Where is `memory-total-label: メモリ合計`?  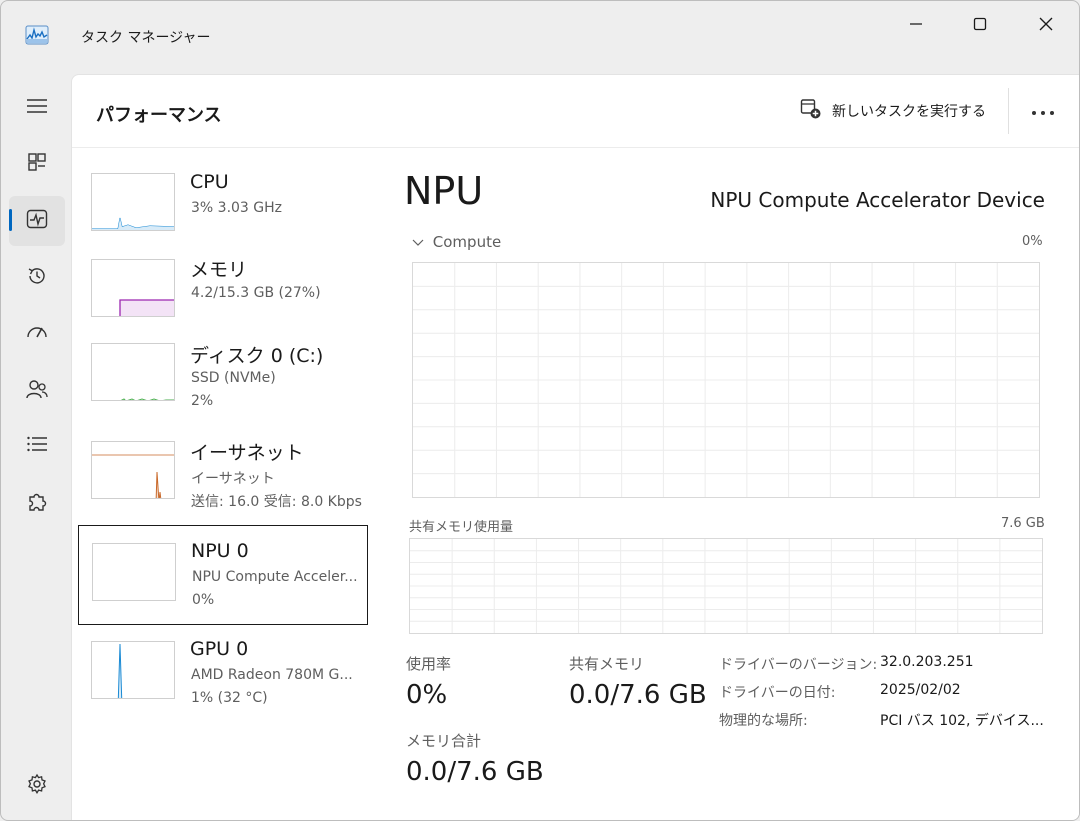 memory-total-label: メモリ合計 is located at coordinates (444, 741).